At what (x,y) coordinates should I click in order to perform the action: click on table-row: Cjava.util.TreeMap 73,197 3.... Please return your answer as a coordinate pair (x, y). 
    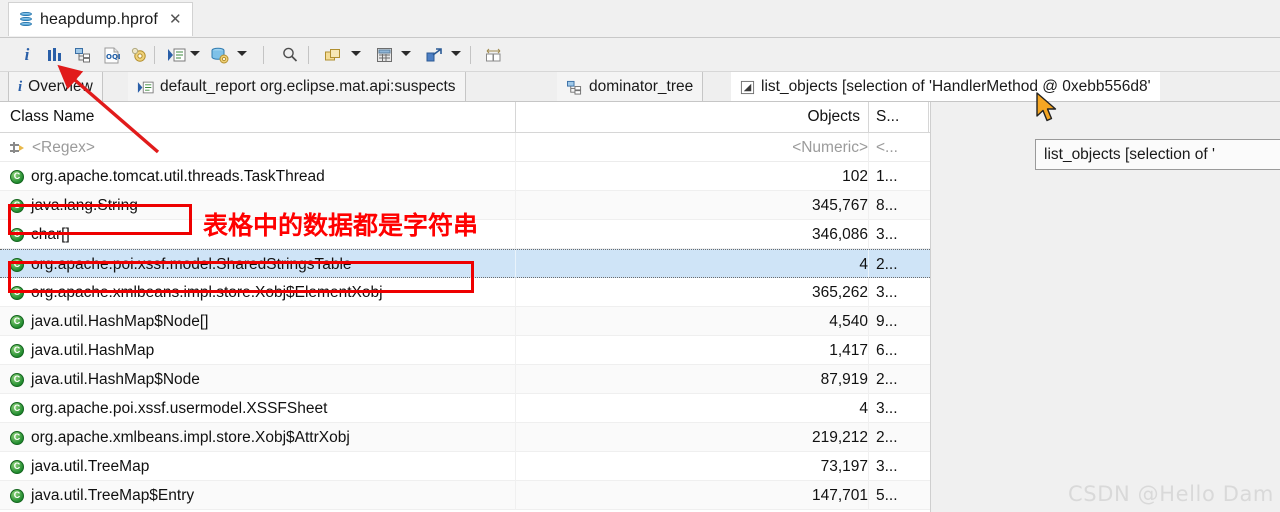
    Looking at the image, I should click on (465, 466).